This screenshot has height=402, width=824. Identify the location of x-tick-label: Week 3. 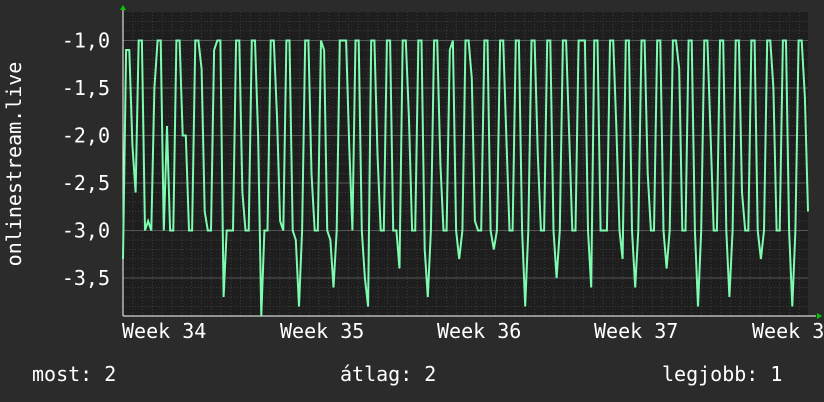
(788, 331).